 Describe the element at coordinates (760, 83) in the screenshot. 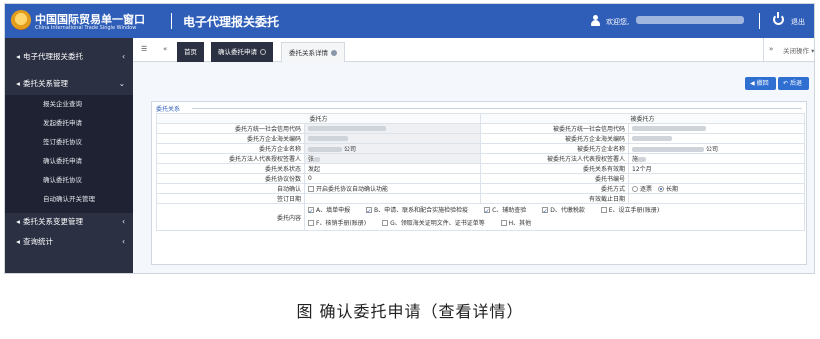

I see `withdraw-button: ◀ 撤回` at that location.